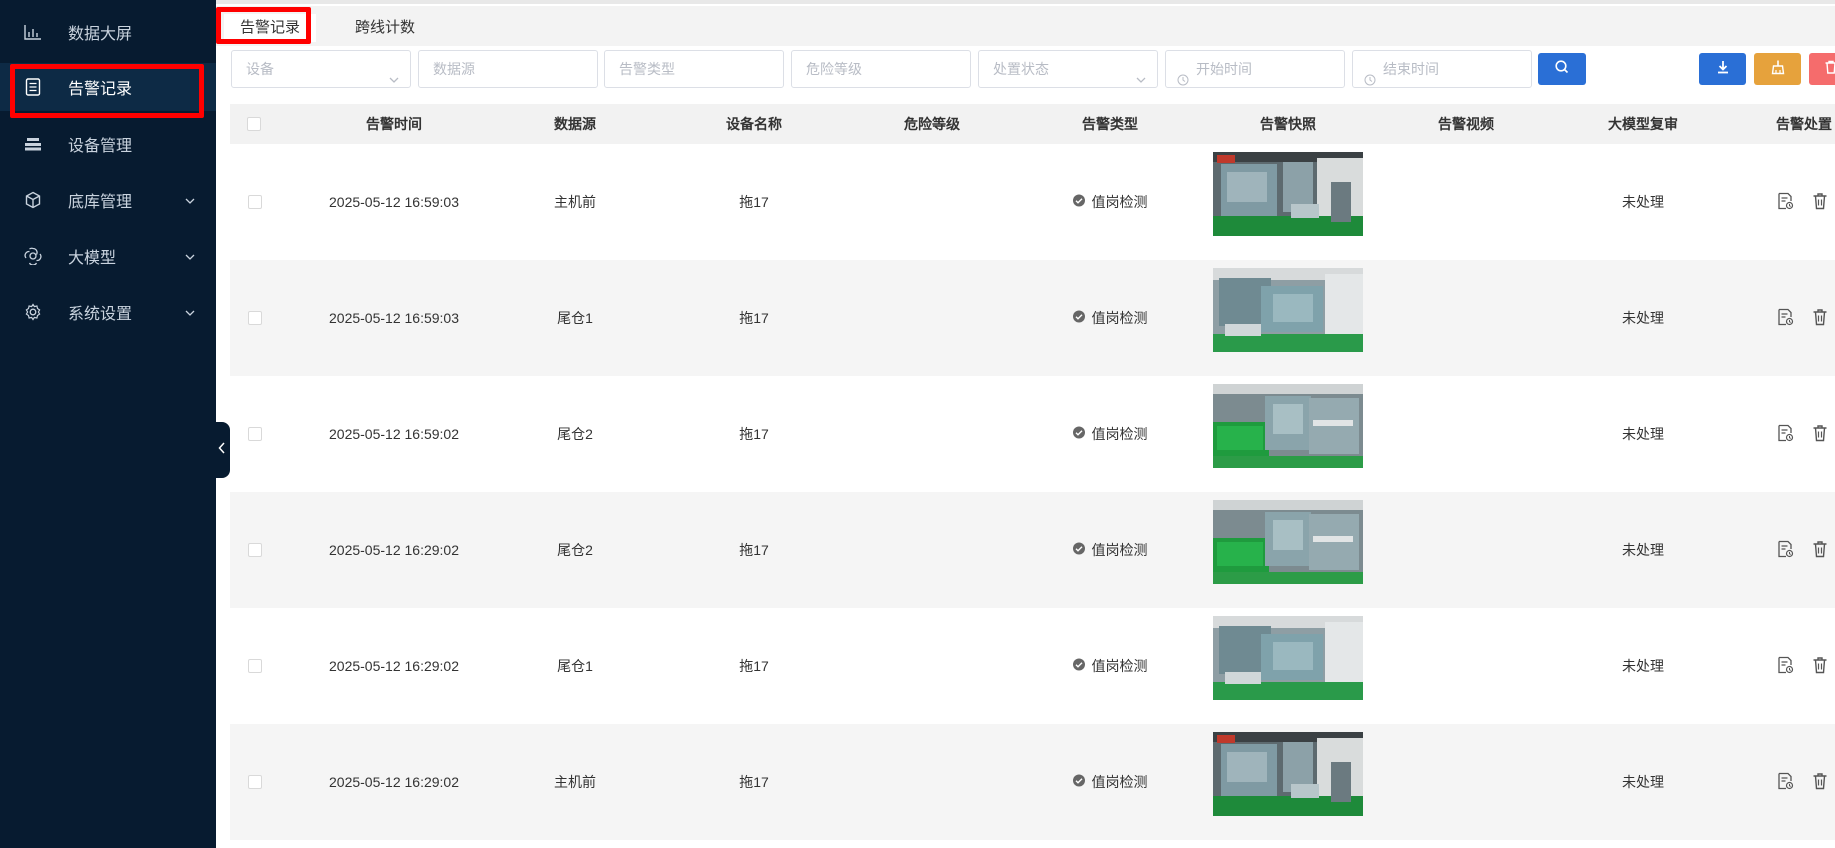 The image size is (1835, 848). What do you see at coordinates (454, 69) in the screenshot?
I see `source-input-placeholder: 数据源` at bounding box center [454, 69].